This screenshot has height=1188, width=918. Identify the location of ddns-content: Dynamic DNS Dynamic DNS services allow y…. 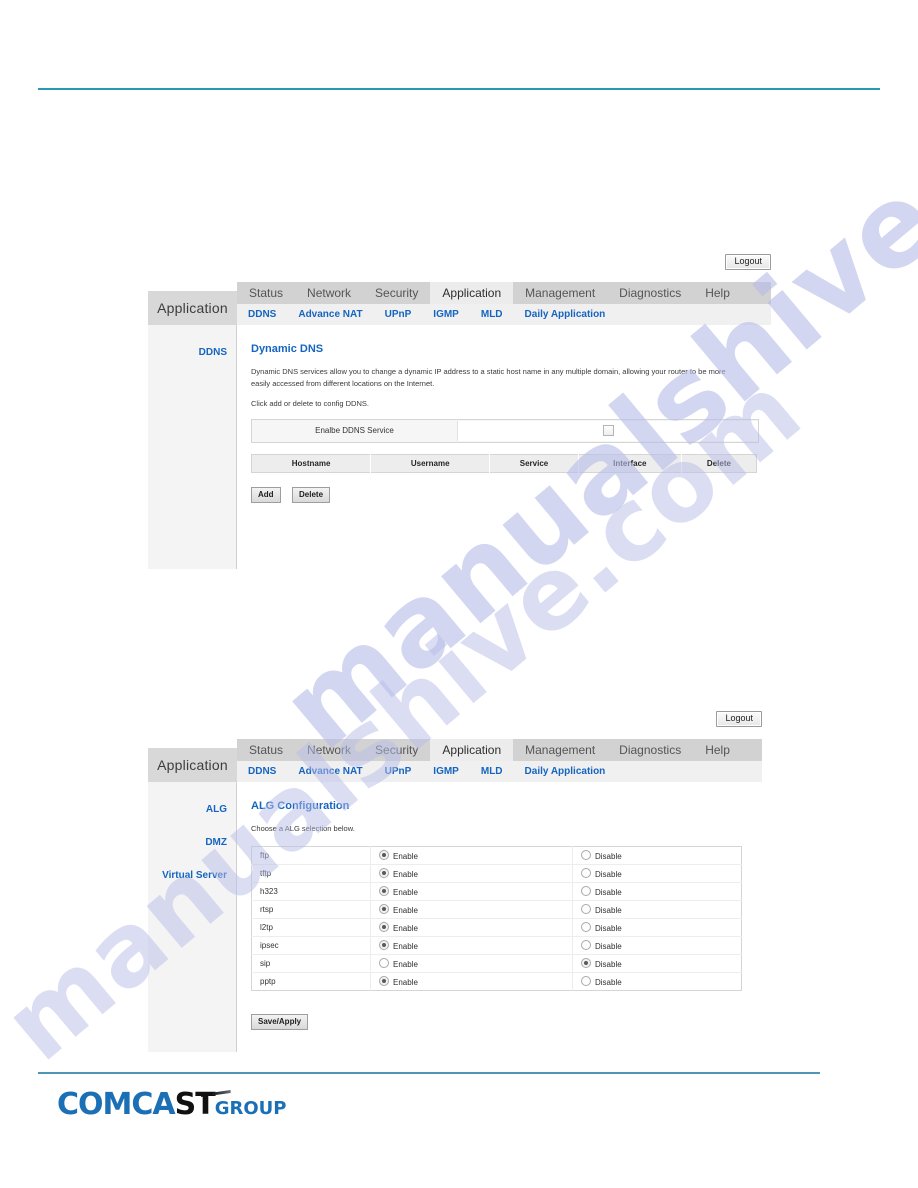
(504, 447).